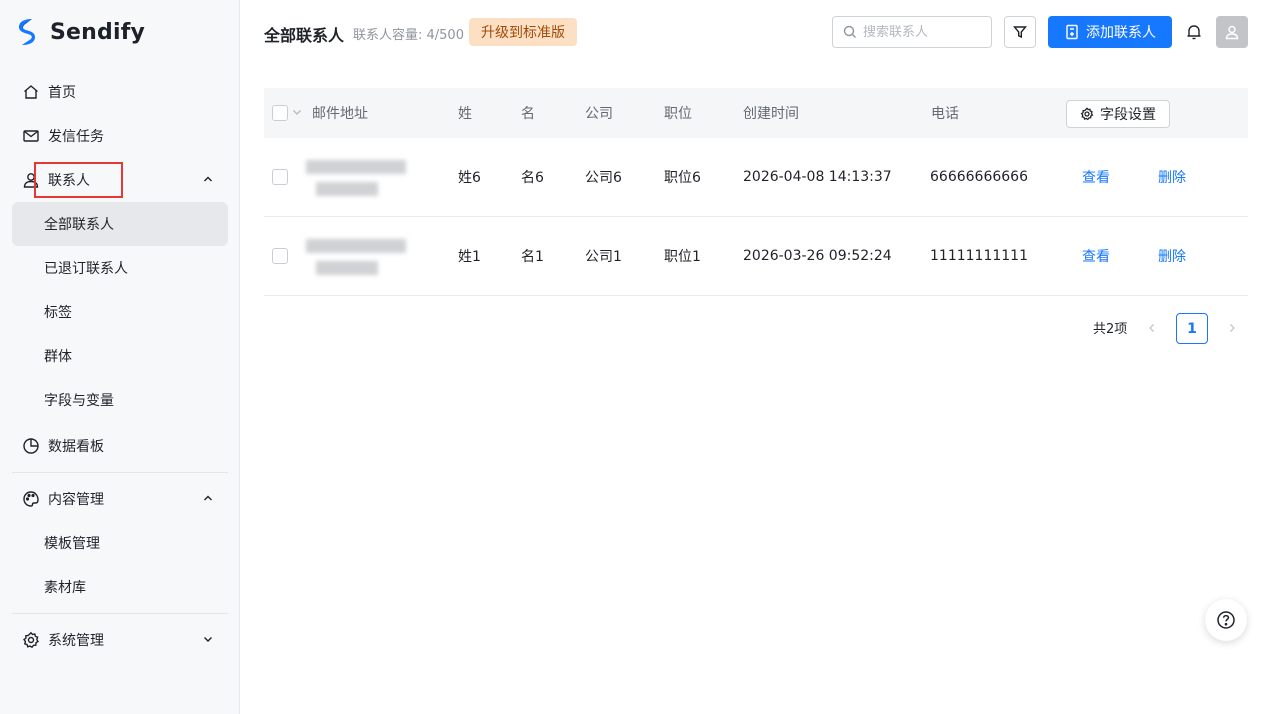 The width and height of the screenshot is (1272, 714). I want to click on column-company: 公司, so click(599, 114).